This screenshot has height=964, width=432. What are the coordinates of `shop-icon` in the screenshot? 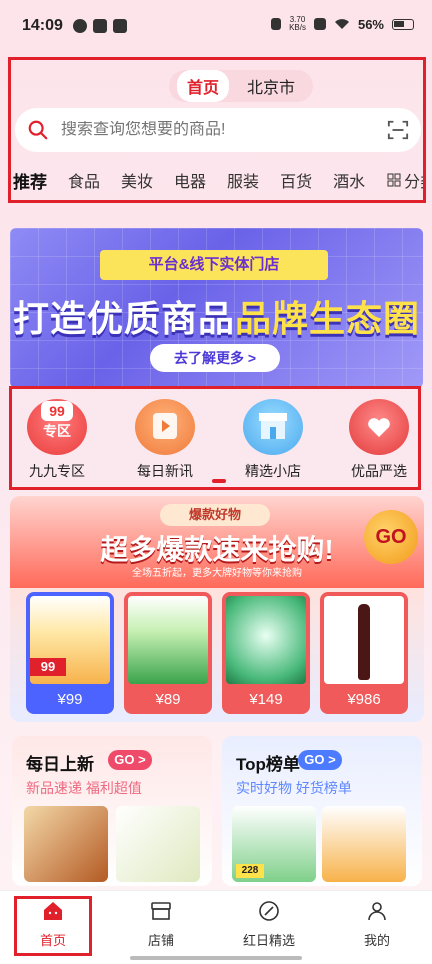 It's located at (273, 427).